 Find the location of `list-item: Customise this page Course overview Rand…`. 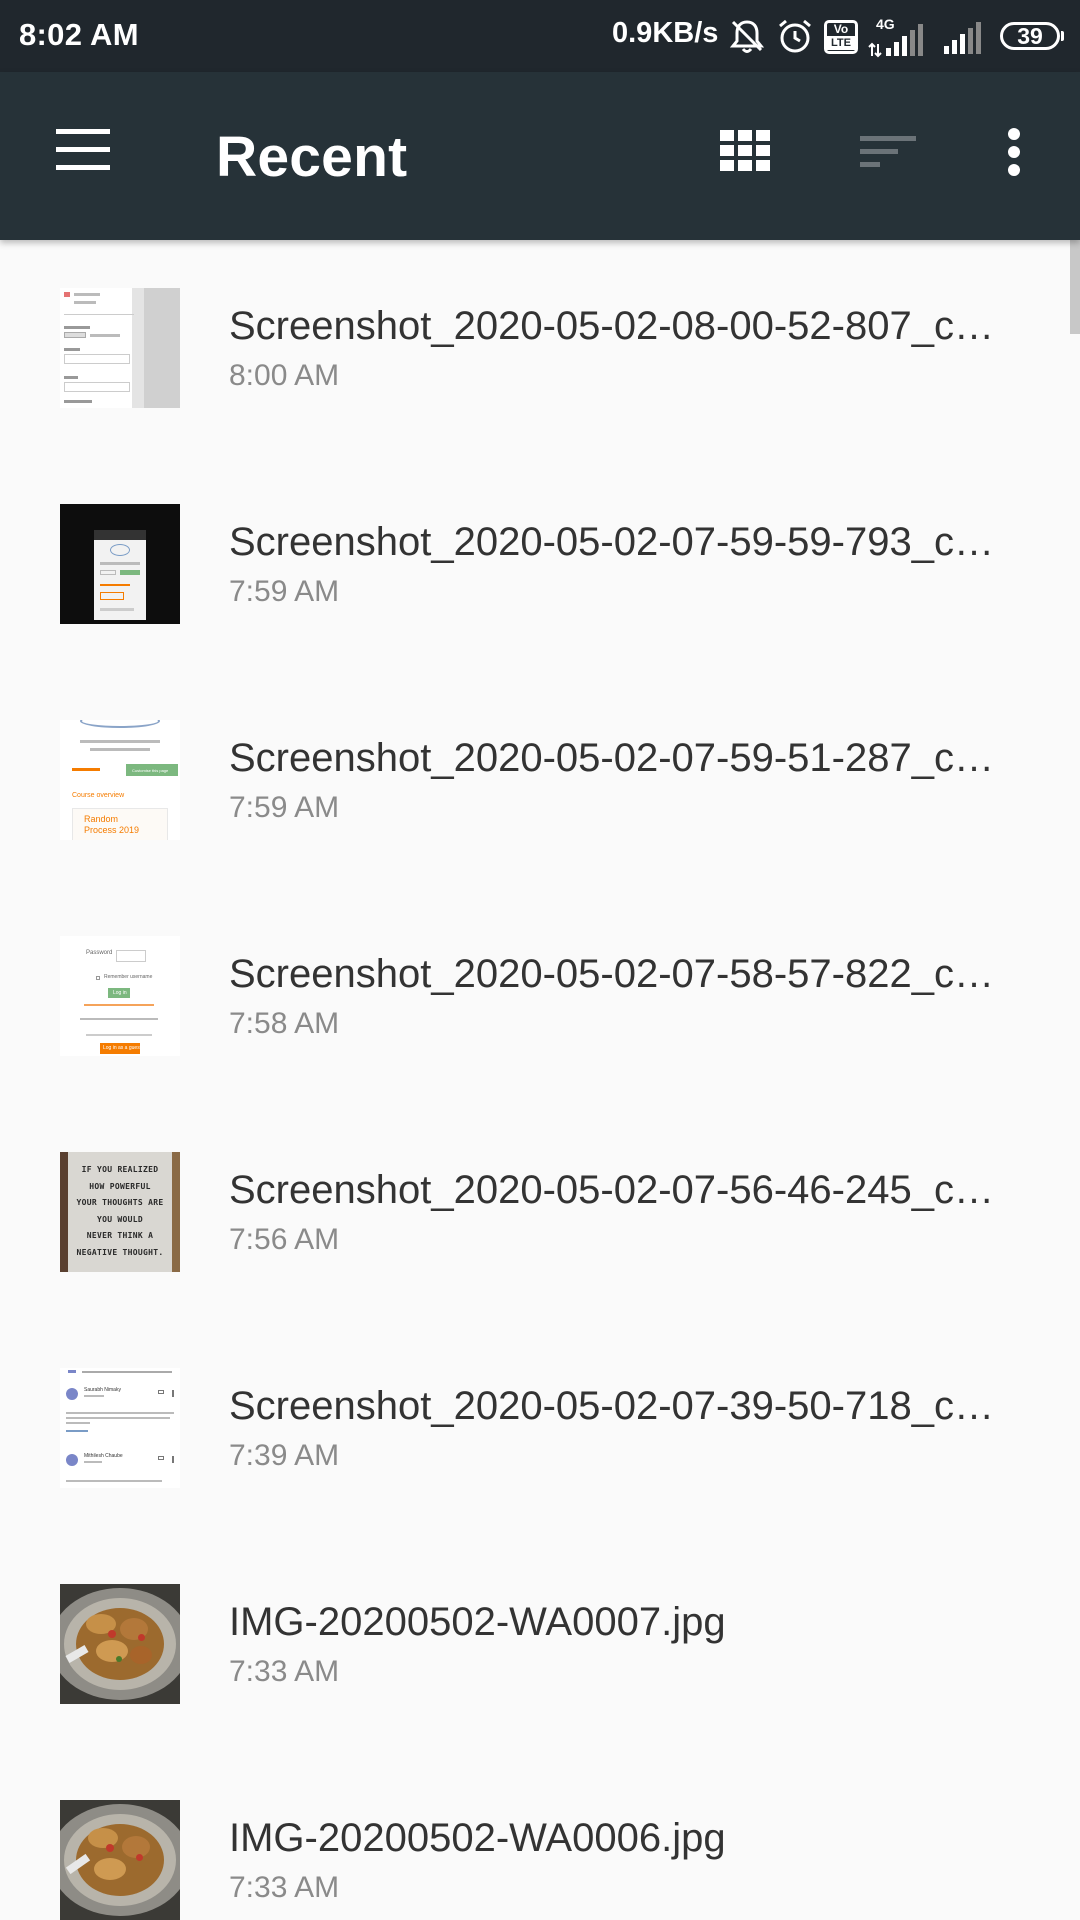

list-item: Customise this page Course overview Rand… is located at coordinates (540, 780).